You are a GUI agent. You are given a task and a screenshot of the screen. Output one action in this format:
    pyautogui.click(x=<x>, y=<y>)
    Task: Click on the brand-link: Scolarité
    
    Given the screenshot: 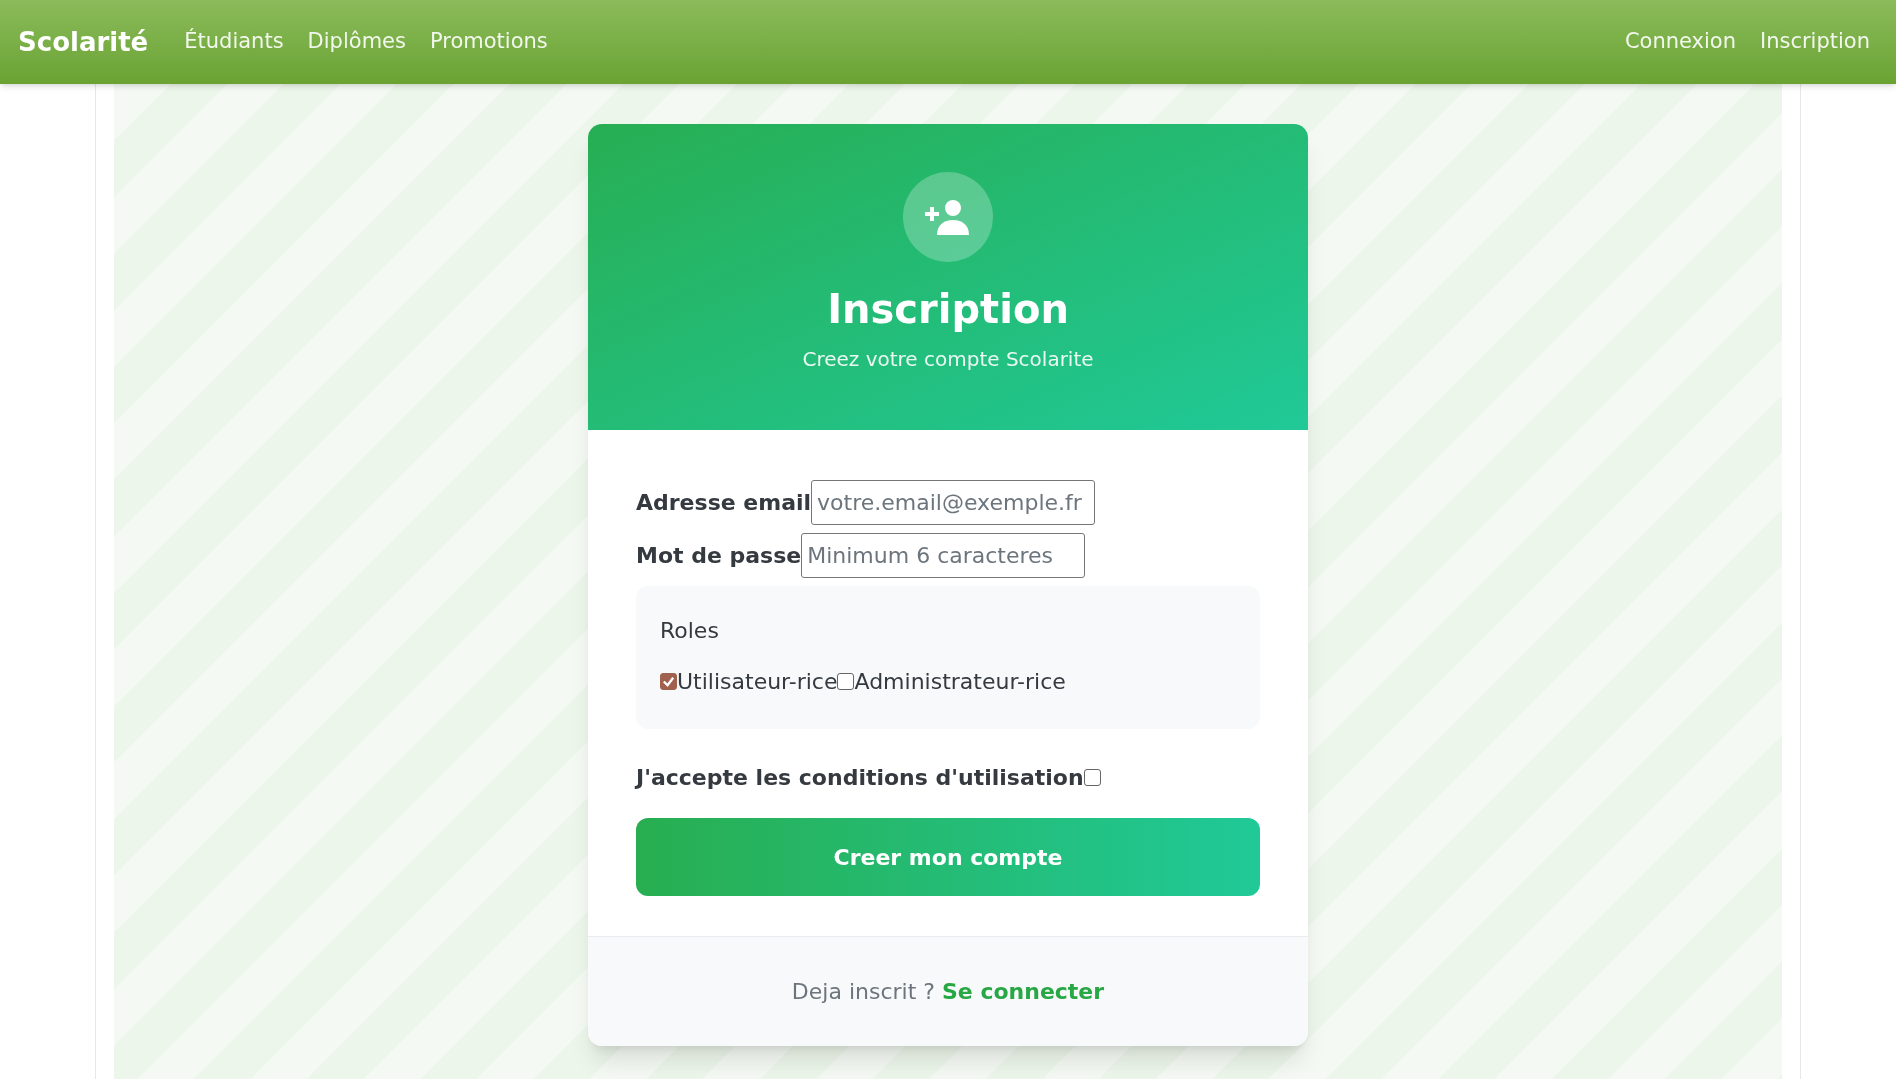 What is the action you would take?
    pyautogui.click(x=83, y=42)
    